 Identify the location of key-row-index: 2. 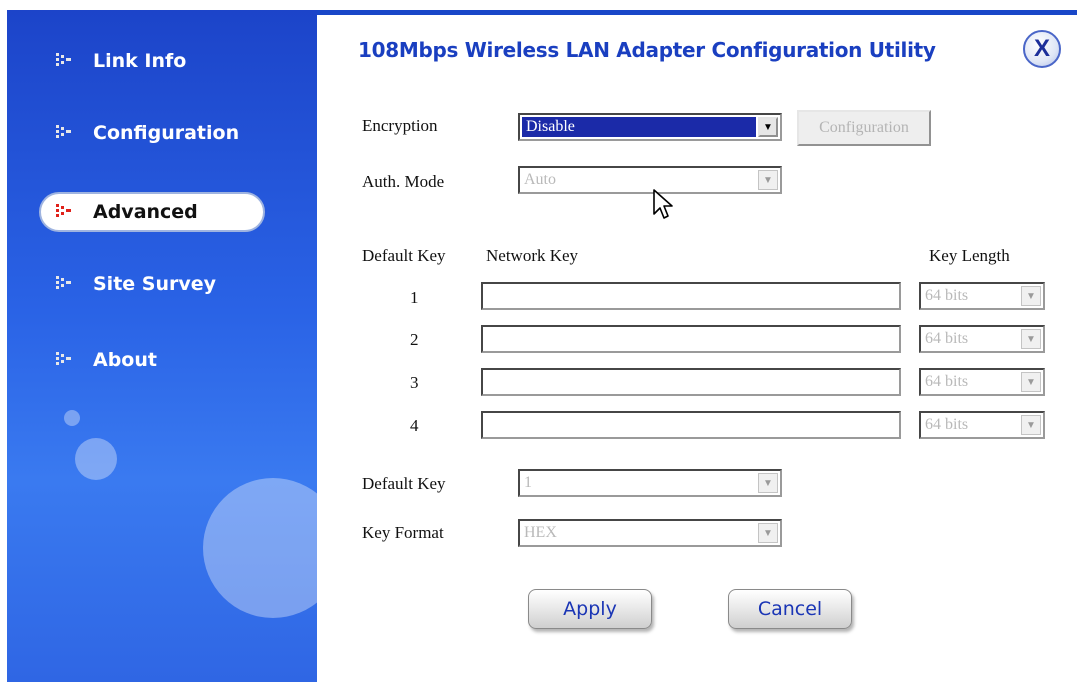
(414, 339).